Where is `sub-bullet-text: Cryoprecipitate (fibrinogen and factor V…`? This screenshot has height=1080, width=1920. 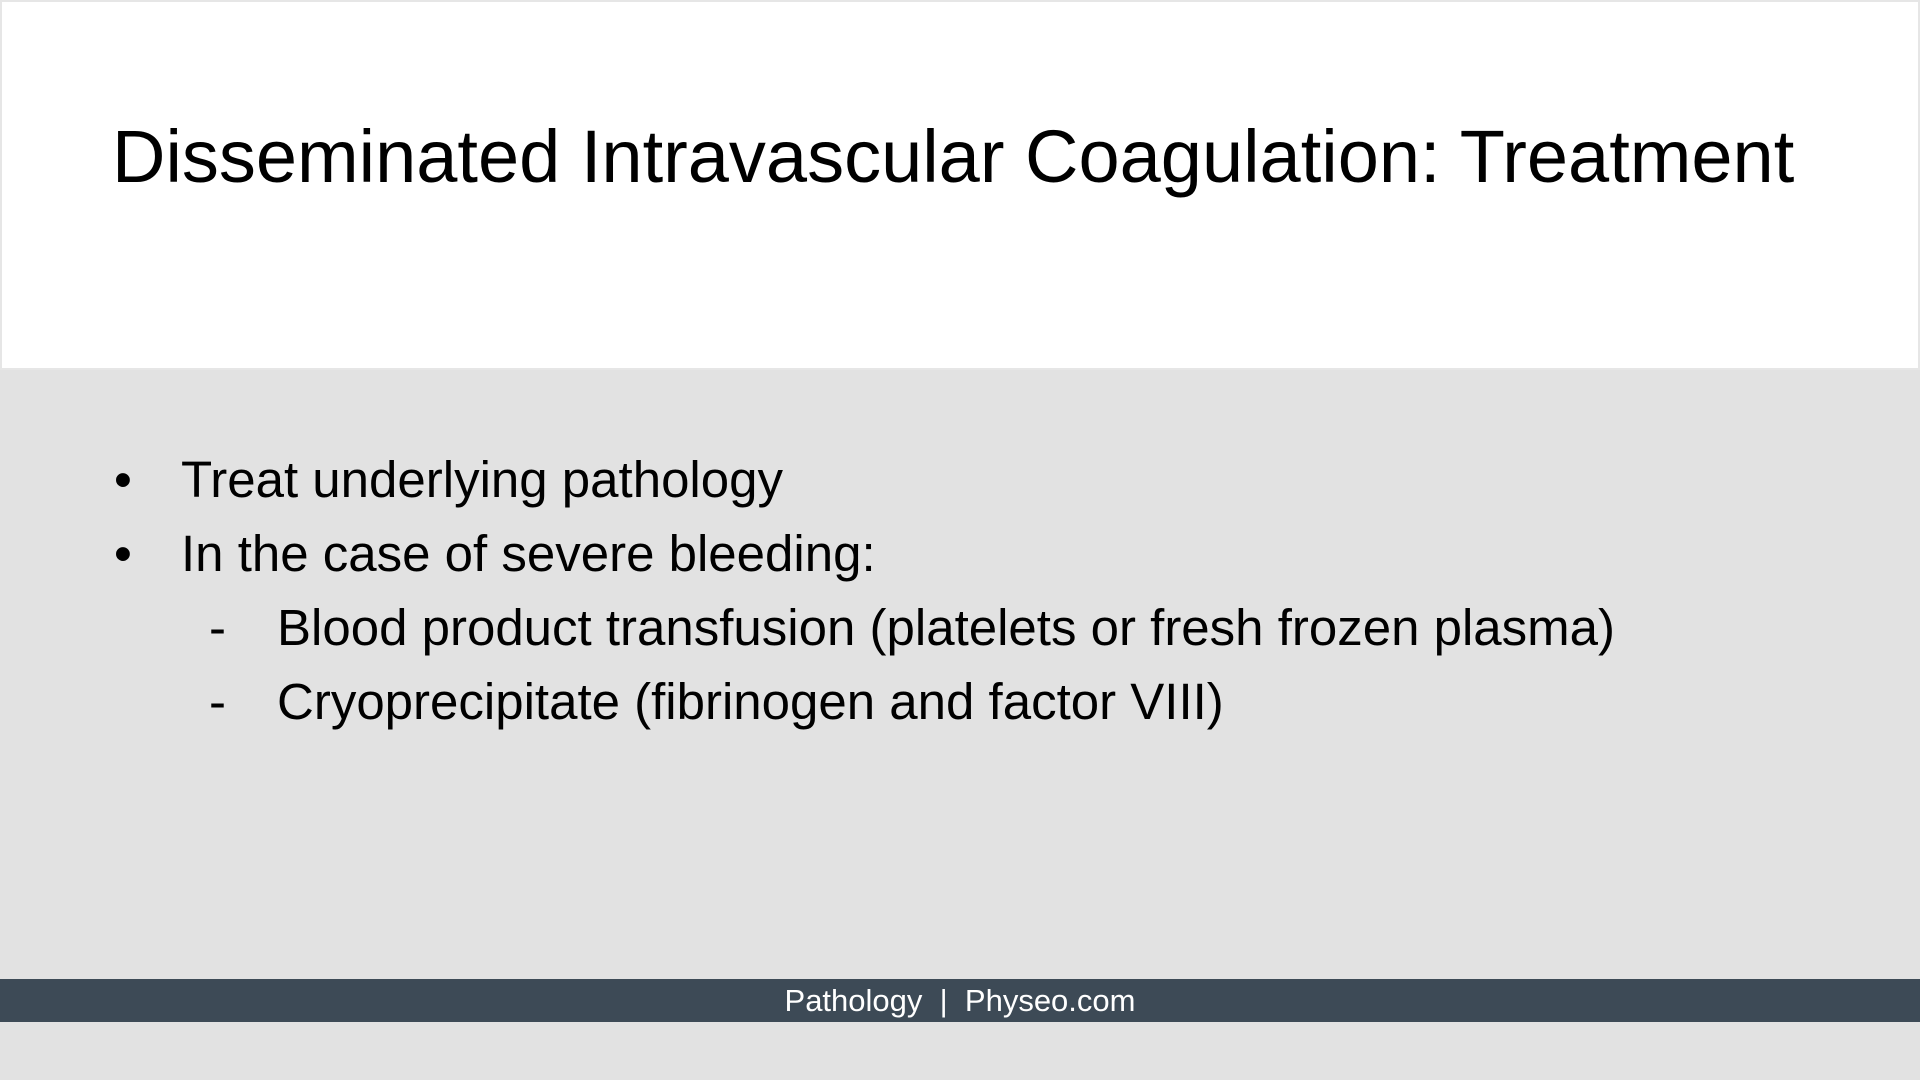 sub-bullet-text: Cryoprecipitate (fibrinogen and factor V… is located at coordinates (750, 701).